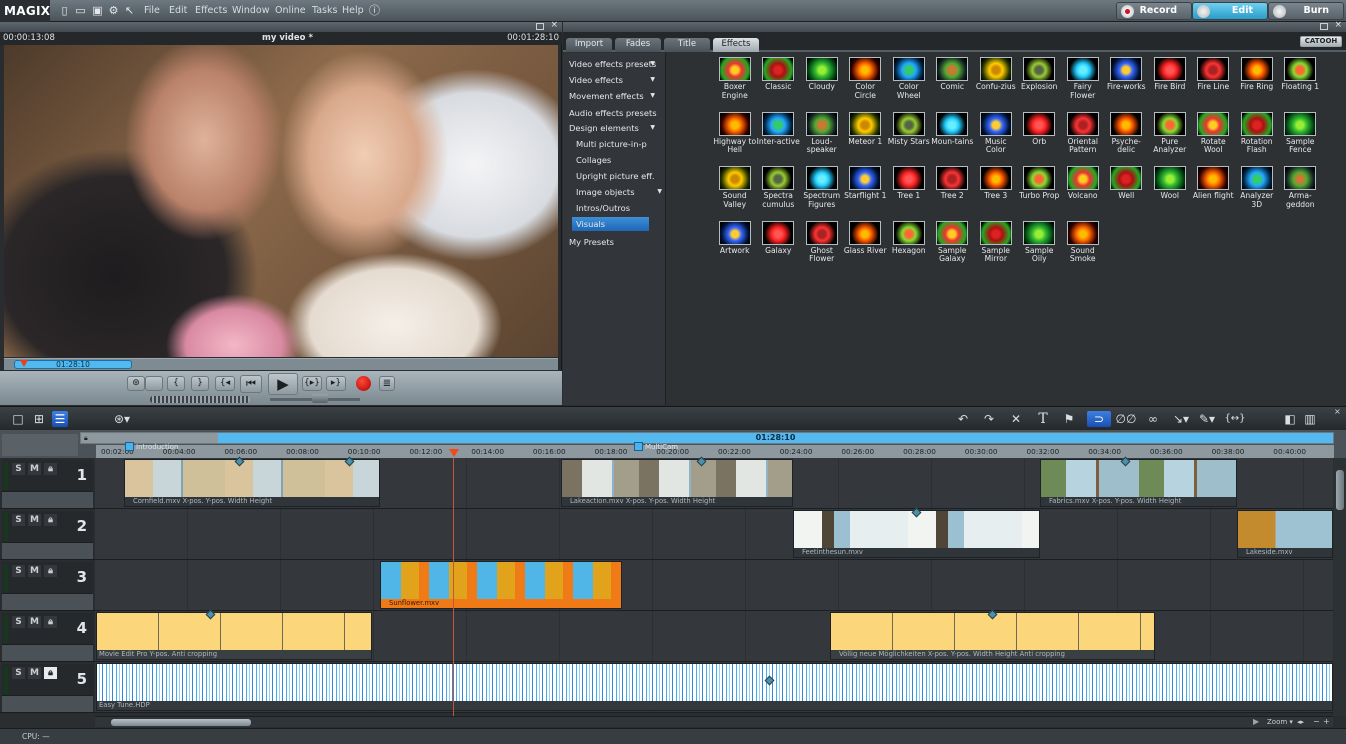 The width and height of the screenshot is (1346, 744). What do you see at coordinates (1214, 139) in the screenshot?
I see `effect-rotate-wool: Rotate Wool` at bounding box center [1214, 139].